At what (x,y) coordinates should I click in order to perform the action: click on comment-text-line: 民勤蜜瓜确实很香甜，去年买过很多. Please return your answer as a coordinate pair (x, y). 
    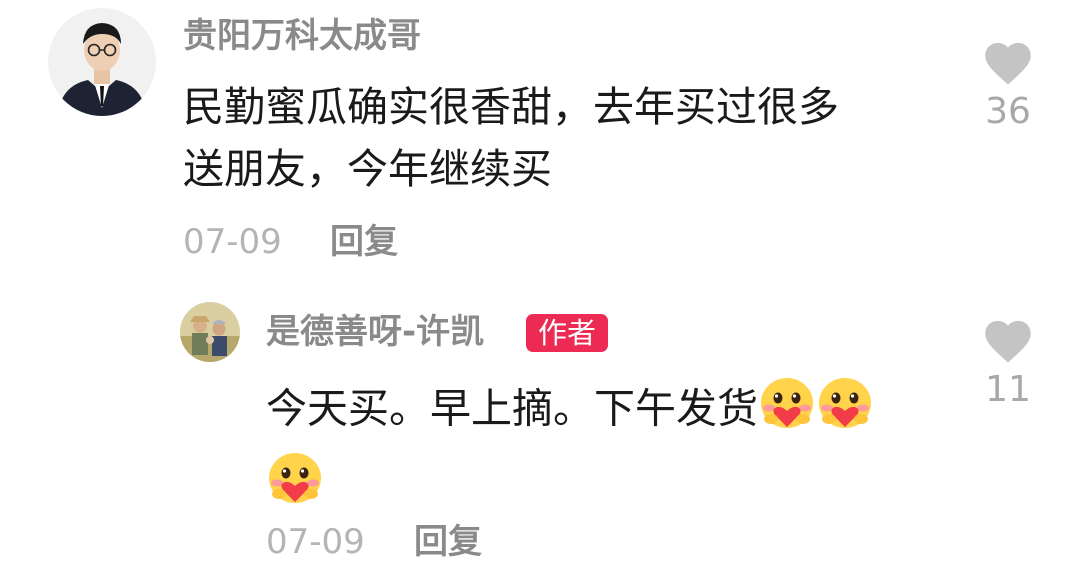
    Looking at the image, I should click on (511, 107).